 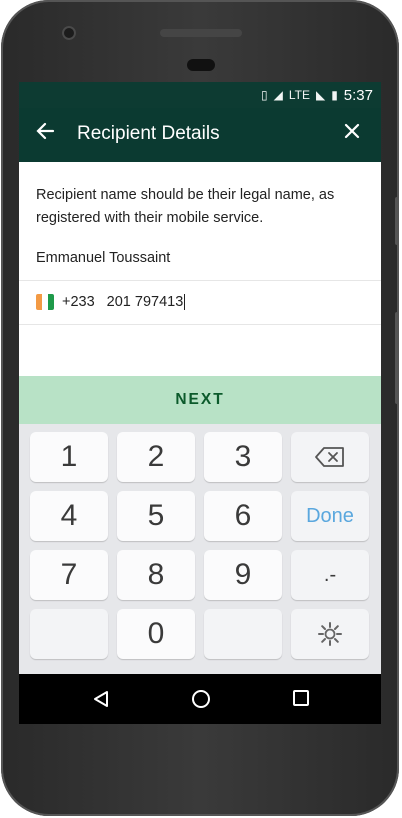 I want to click on gear-icon, so click(x=330, y=634).